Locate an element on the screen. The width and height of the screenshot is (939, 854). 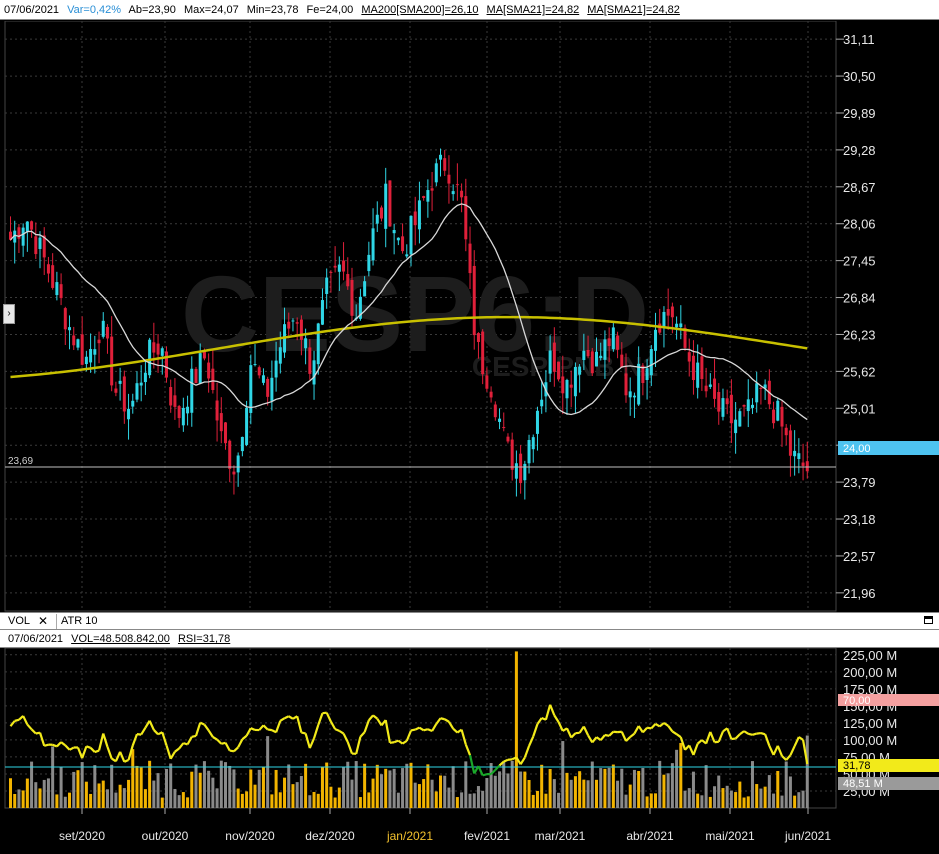
month-label: jun/2021 is located at coordinates (807, 836).